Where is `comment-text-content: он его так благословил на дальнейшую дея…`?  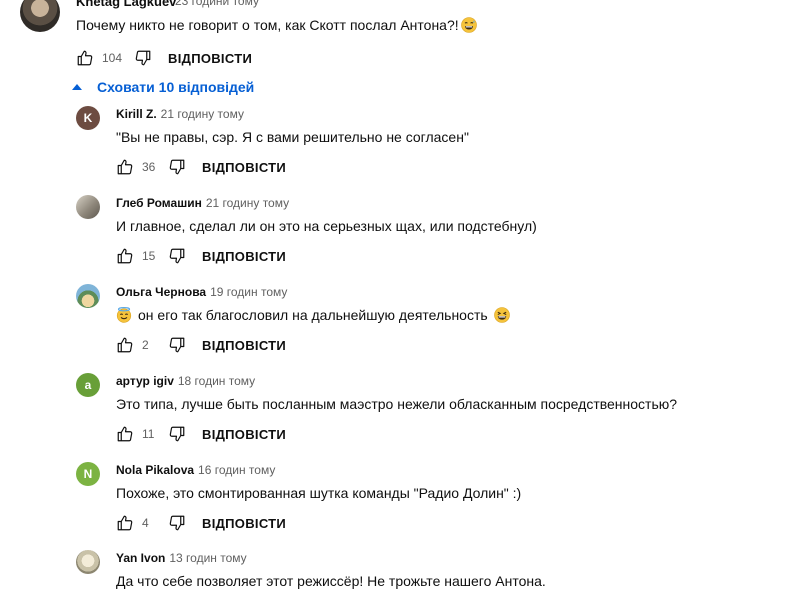 comment-text-content: он его так благословил на дальнейшую дея… is located at coordinates (313, 315).